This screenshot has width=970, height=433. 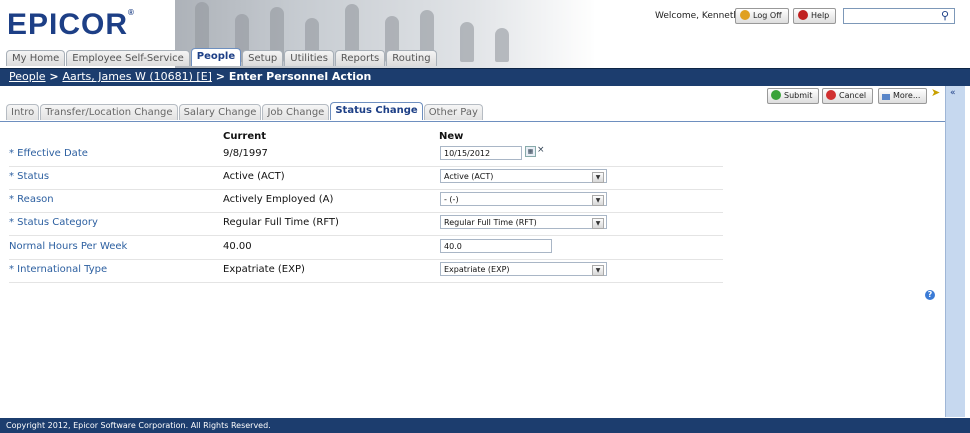 What do you see at coordinates (264, 269) in the screenshot?
I see `current-value: Expatriate (EXP)` at bounding box center [264, 269].